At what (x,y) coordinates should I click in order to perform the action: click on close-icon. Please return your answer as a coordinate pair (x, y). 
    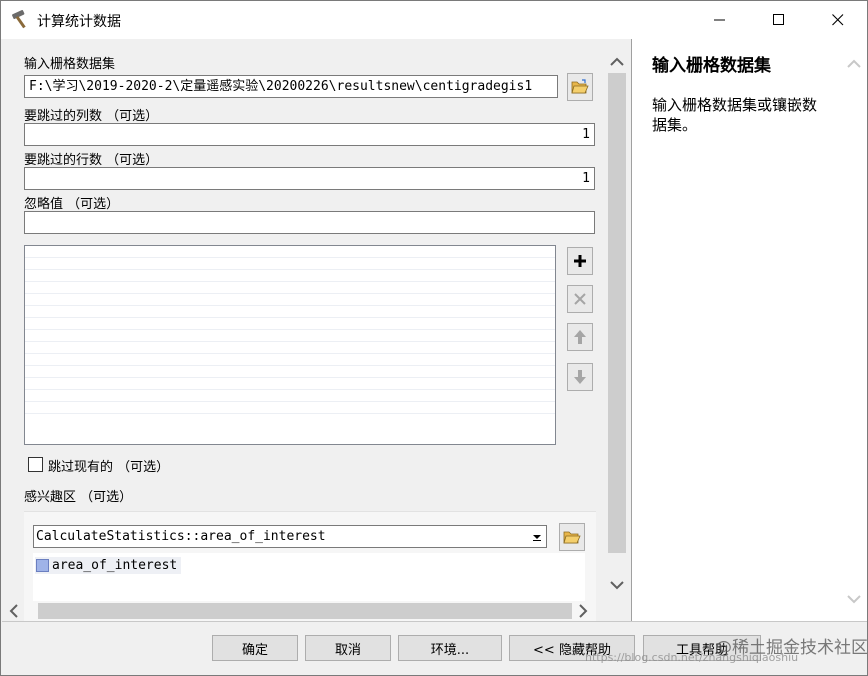
    Looking at the image, I should click on (838, 20).